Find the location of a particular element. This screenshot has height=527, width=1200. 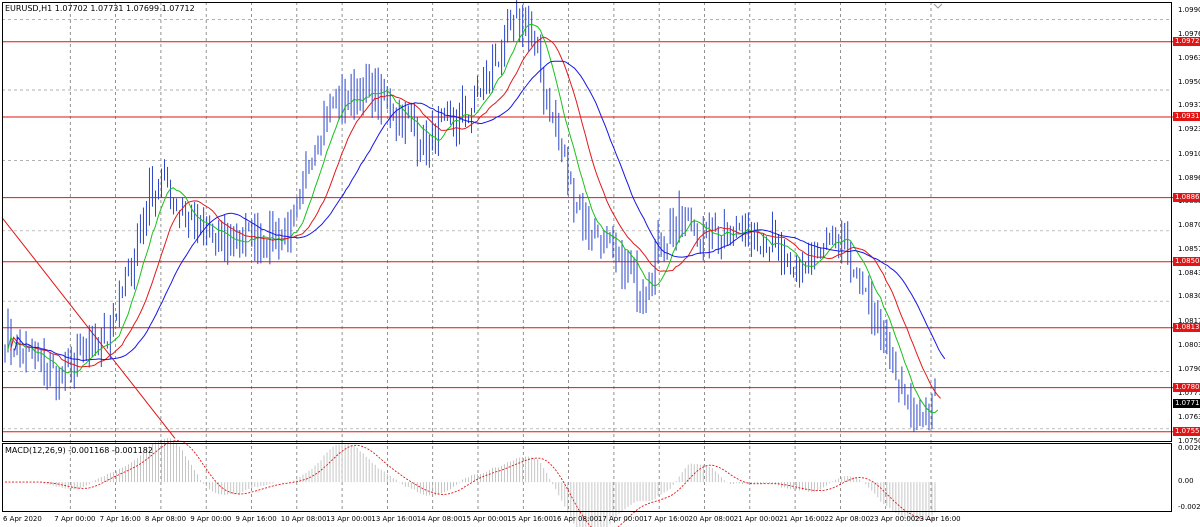

price-axis-tick: 1.08700 is located at coordinates (1189, 225).